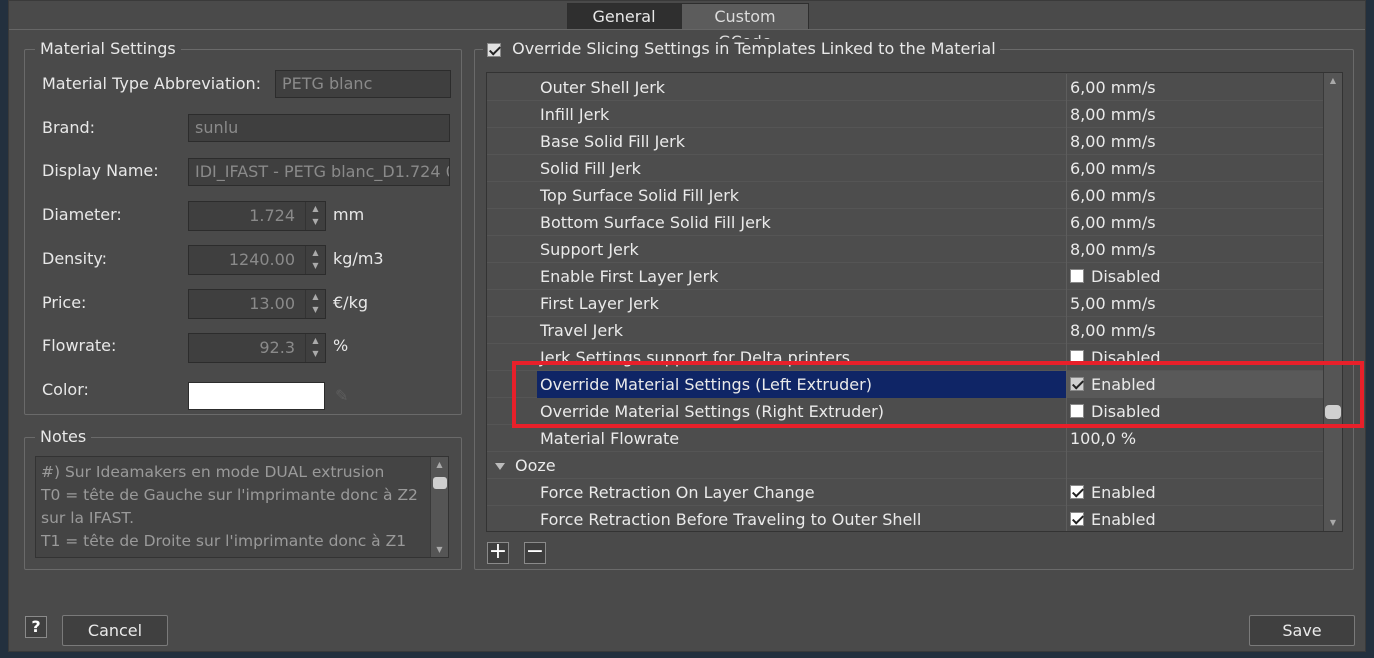 The height and width of the screenshot is (658, 1374). Describe the element at coordinates (36, 627) in the screenshot. I see `help-icon: ?` at that location.